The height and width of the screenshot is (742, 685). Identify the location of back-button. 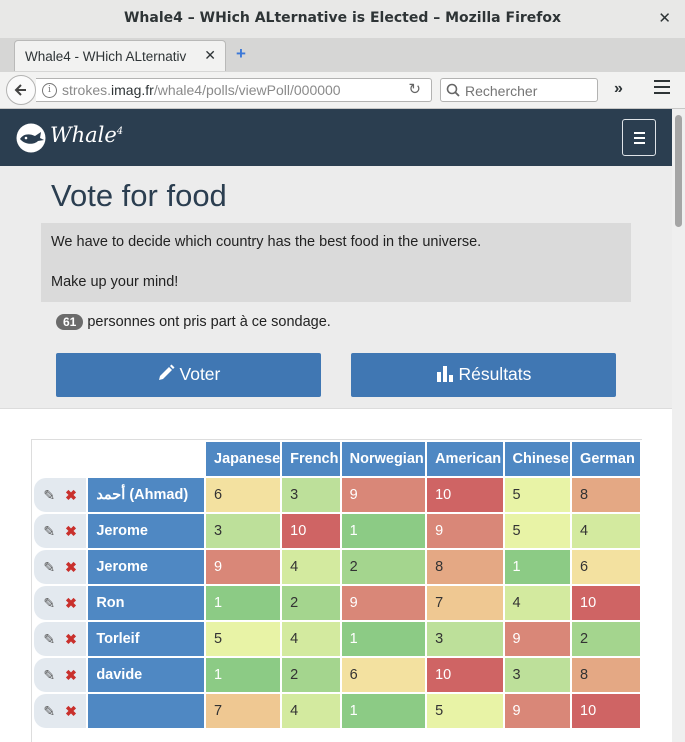
(21, 90).